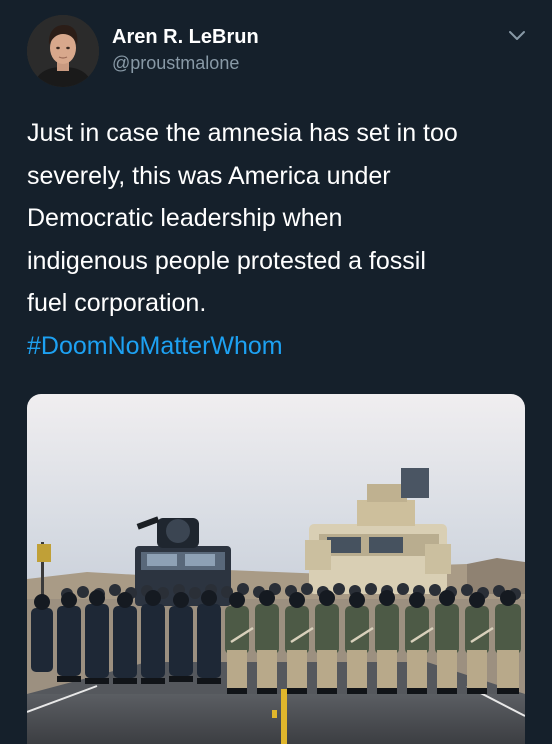  I want to click on tweet-text-line: Democratic leadership when, so click(185, 218).